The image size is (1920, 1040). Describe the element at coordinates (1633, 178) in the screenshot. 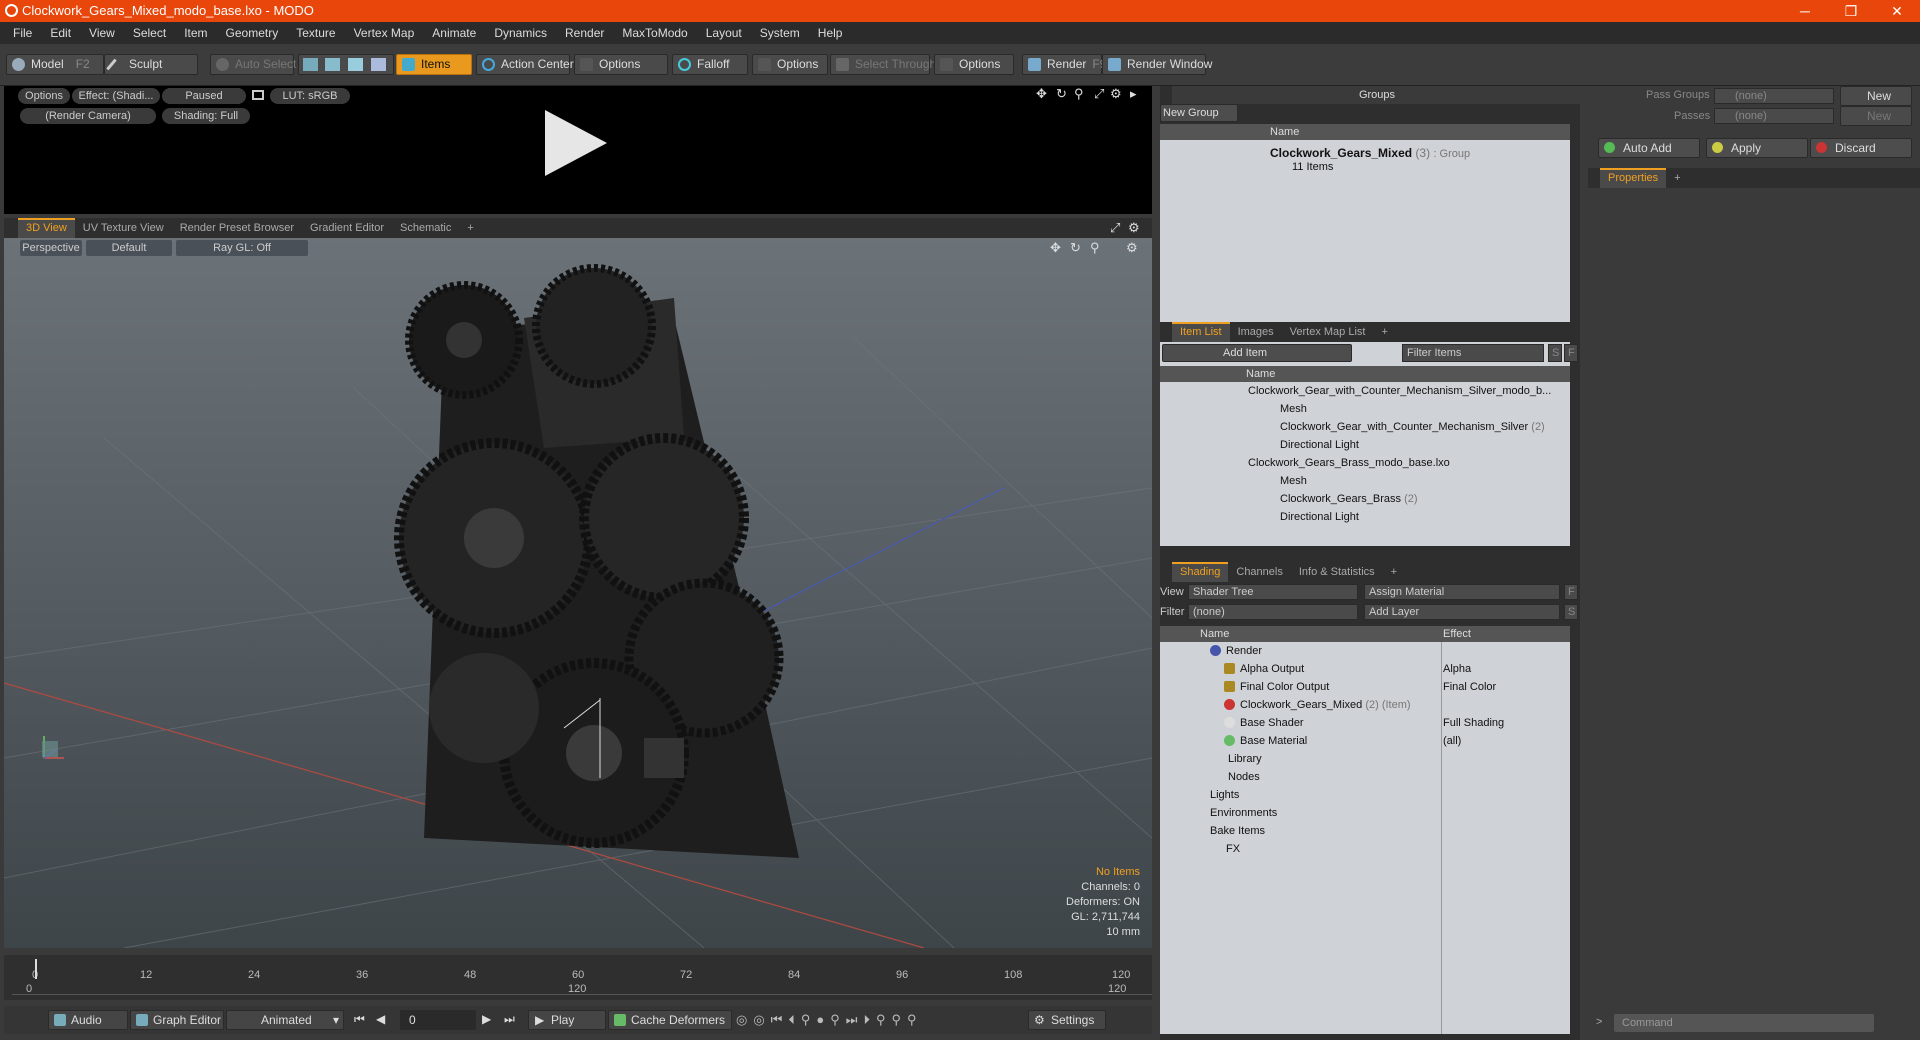

I see `tab-properties: Properties` at that location.